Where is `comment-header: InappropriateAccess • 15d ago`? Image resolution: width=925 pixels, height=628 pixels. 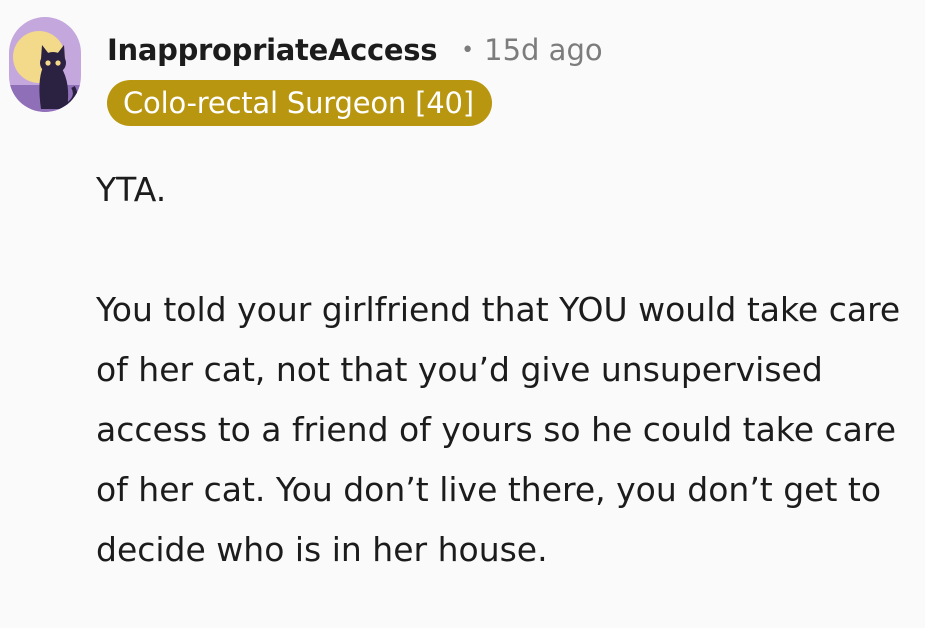
comment-header: InappropriateAccess • 15d ago is located at coordinates (355, 50).